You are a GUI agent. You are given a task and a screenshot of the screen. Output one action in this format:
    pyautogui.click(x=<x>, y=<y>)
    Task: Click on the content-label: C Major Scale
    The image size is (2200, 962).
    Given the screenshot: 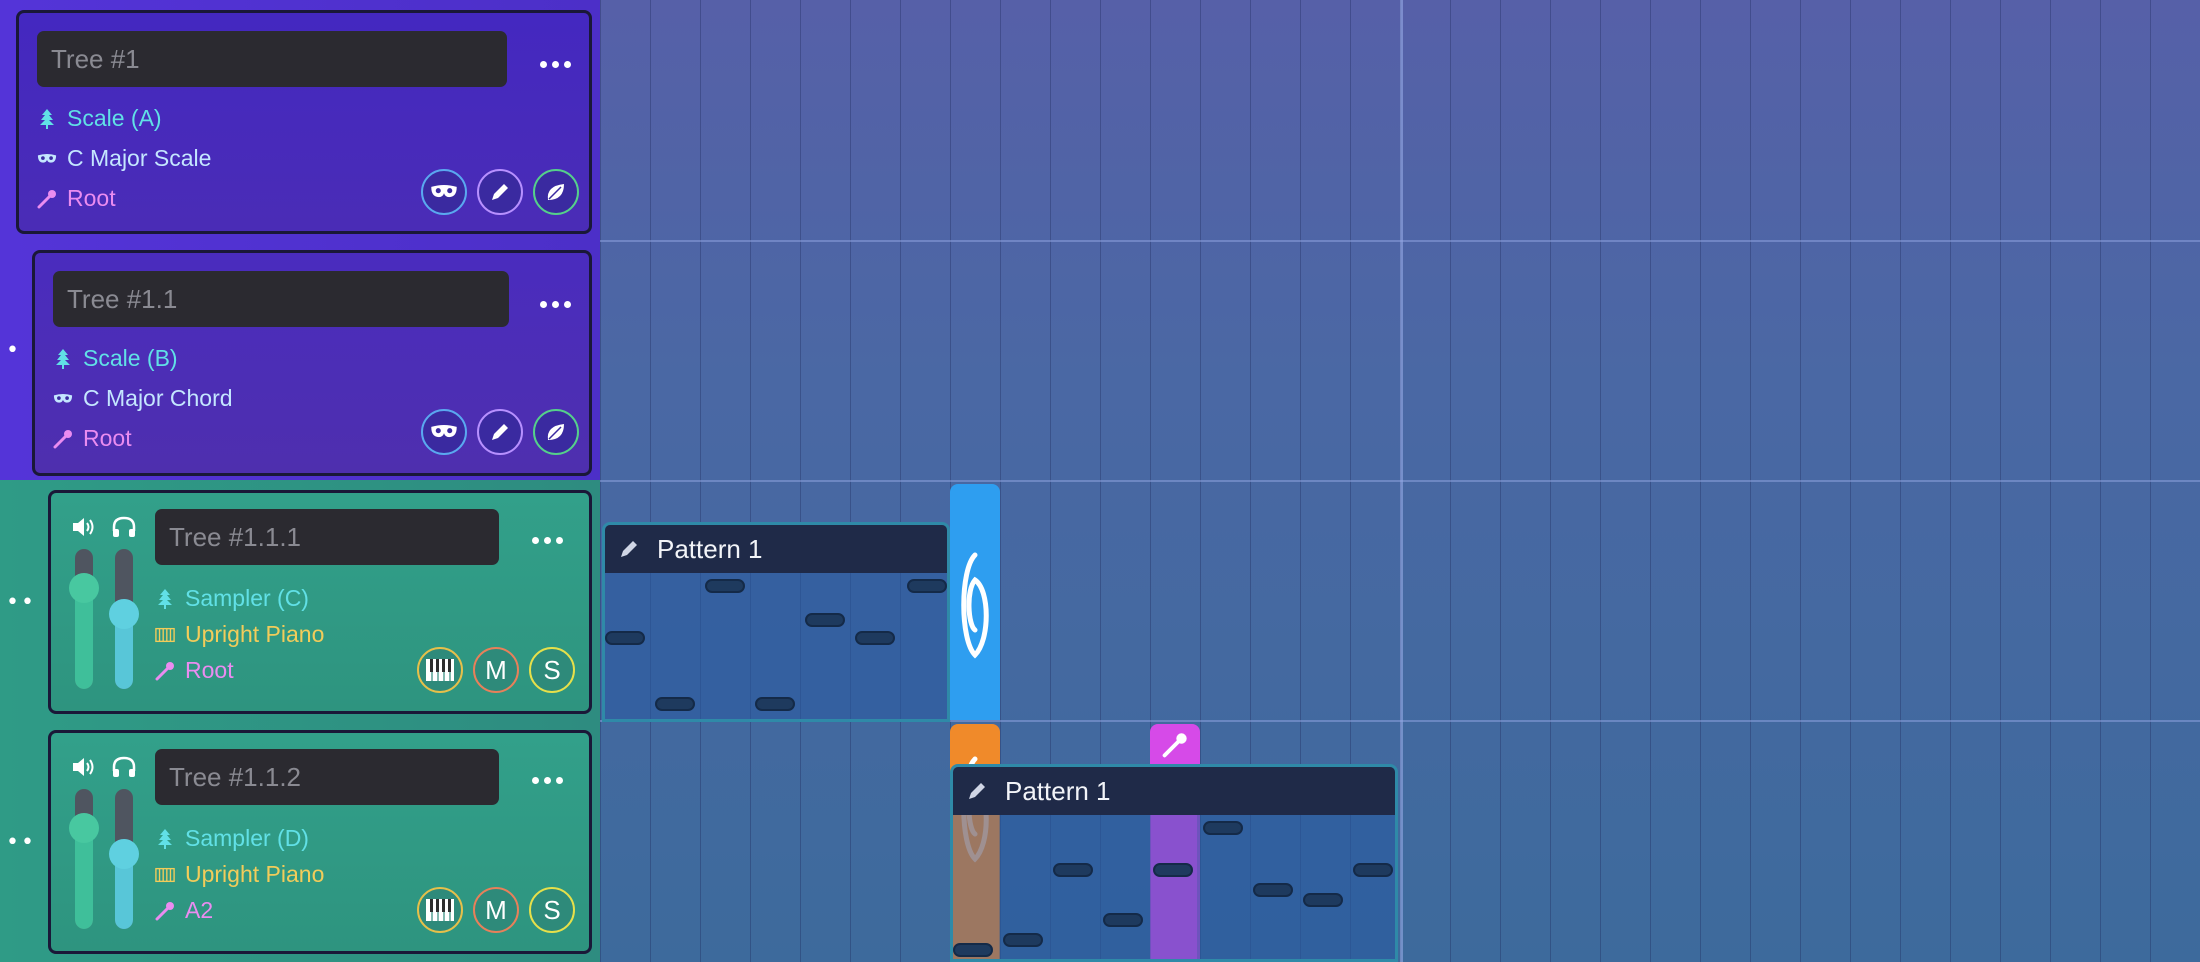 What is the action you would take?
    pyautogui.click(x=139, y=158)
    